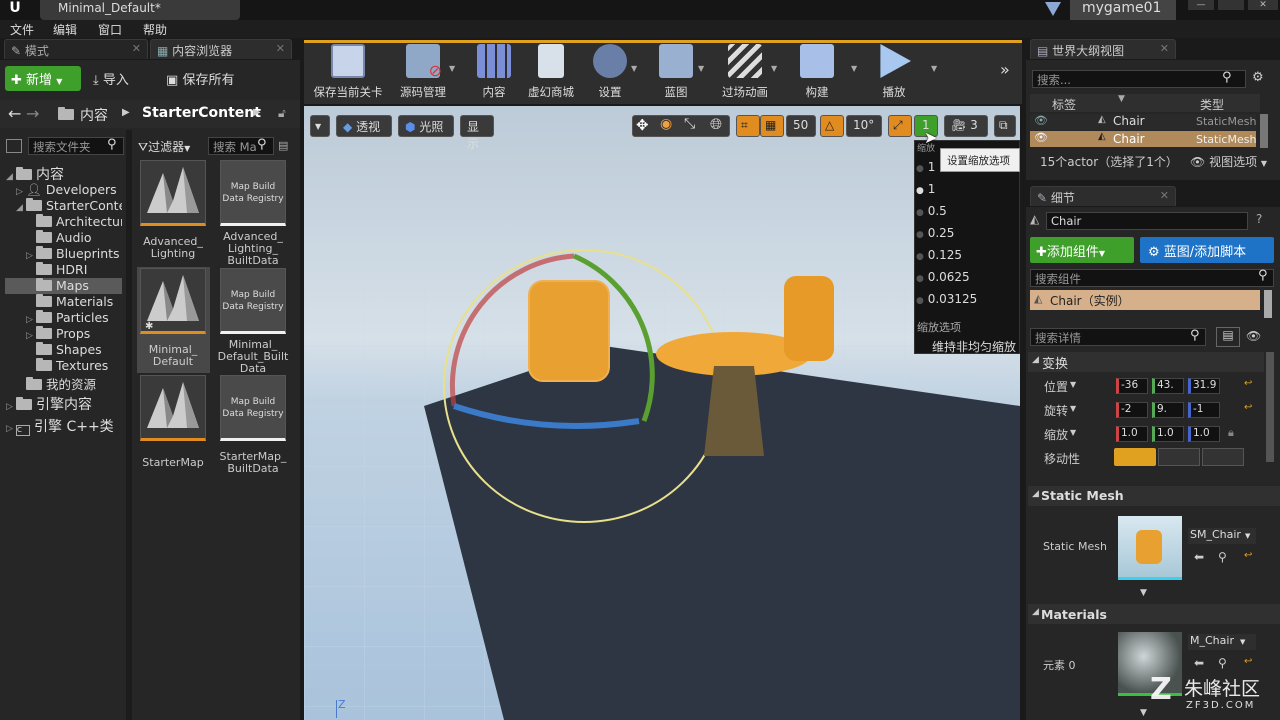 The height and width of the screenshot is (720, 1280). Describe the element at coordinates (931, 211) in the screenshot. I see `scale-option-0.5: ● 0.5` at that location.